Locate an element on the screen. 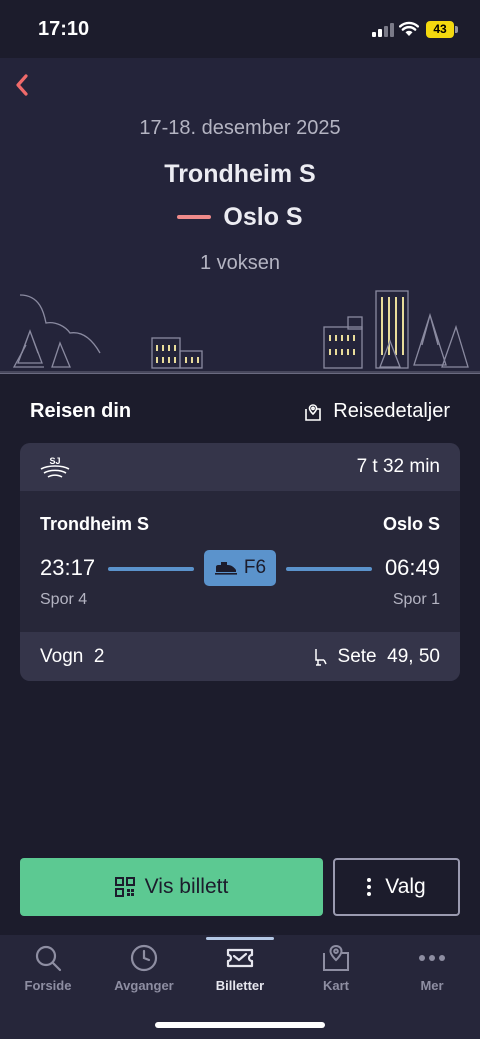 The image size is (480, 1039). tab-avganger: Avganger is located at coordinates (144, 970).